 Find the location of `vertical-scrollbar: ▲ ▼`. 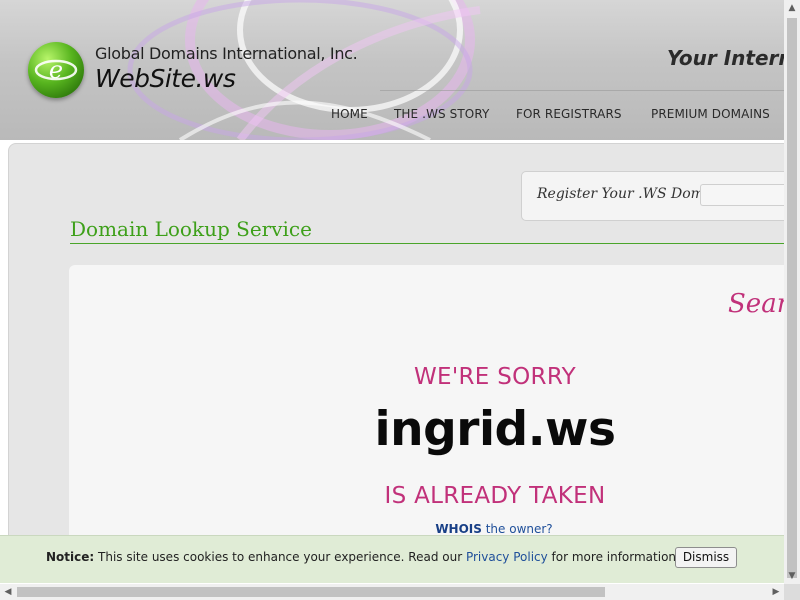

vertical-scrollbar: ▲ ▼ is located at coordinates (792, 292).